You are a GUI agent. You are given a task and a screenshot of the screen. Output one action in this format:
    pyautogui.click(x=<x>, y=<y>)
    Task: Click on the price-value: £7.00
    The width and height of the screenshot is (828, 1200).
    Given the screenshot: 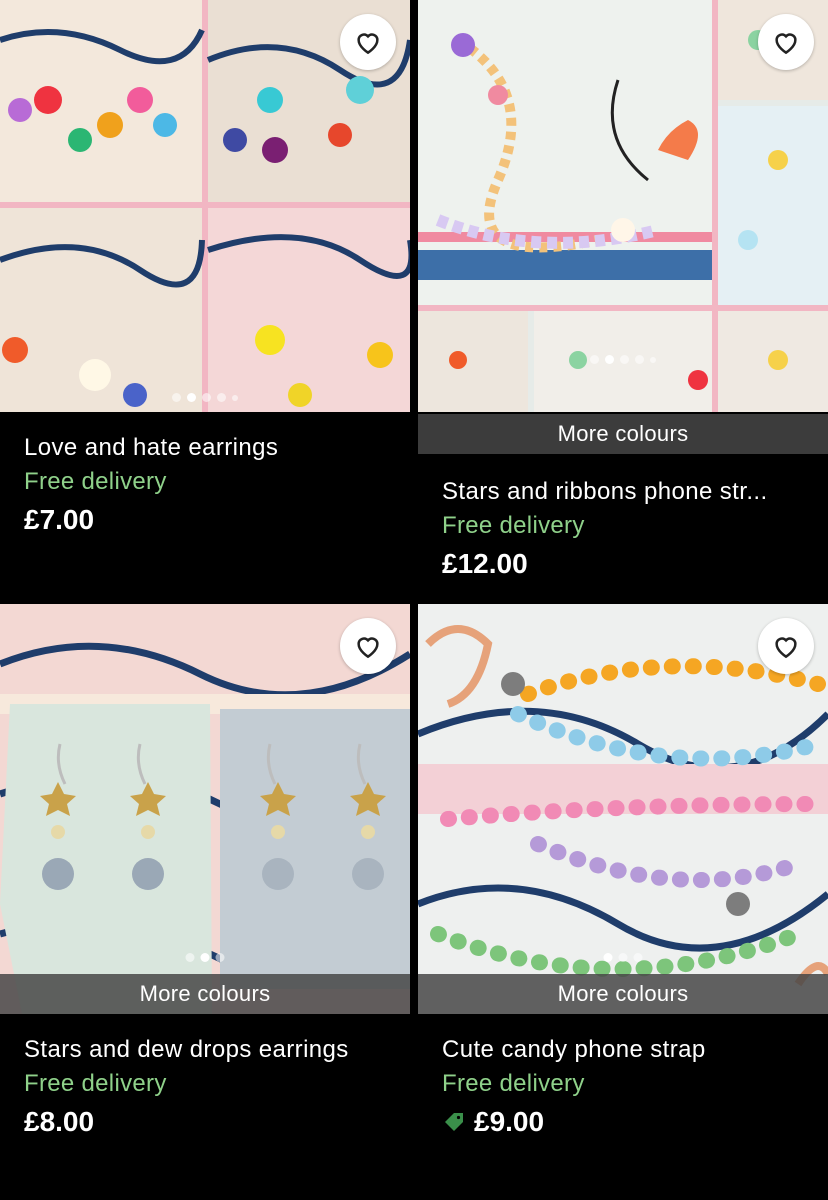 What is the action you would take?
    pyautogui.click(x=59, y=519)
    